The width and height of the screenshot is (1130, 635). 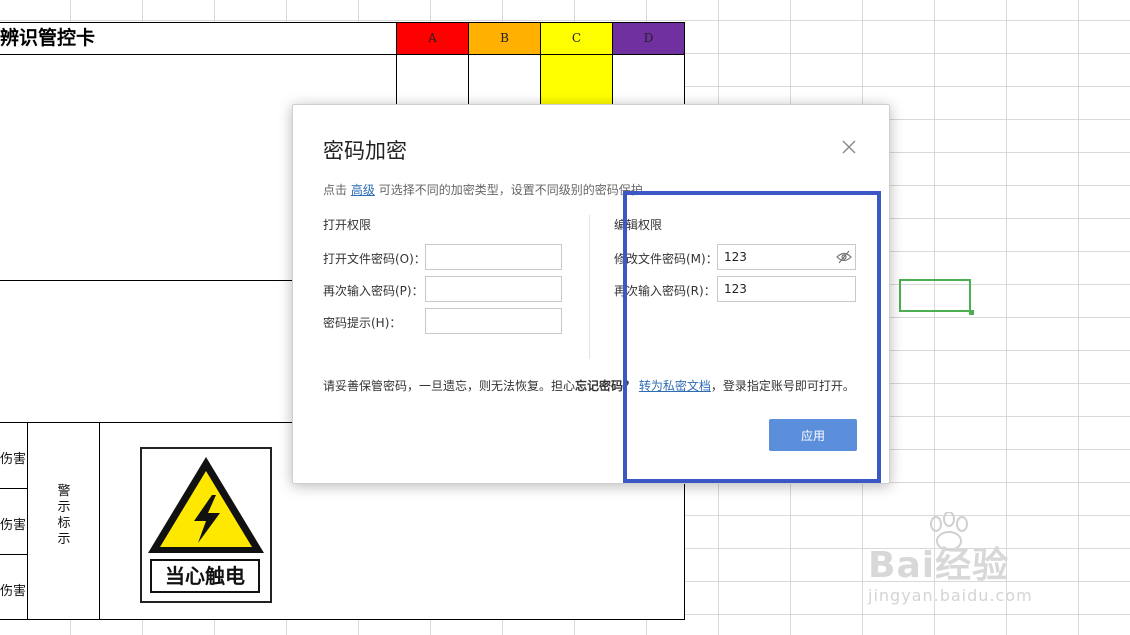 I want to click on dialog-hint: 点击 高级 可选择不同的加密类型，设置不同级别的密码保护。, so click(x=489, y=190).